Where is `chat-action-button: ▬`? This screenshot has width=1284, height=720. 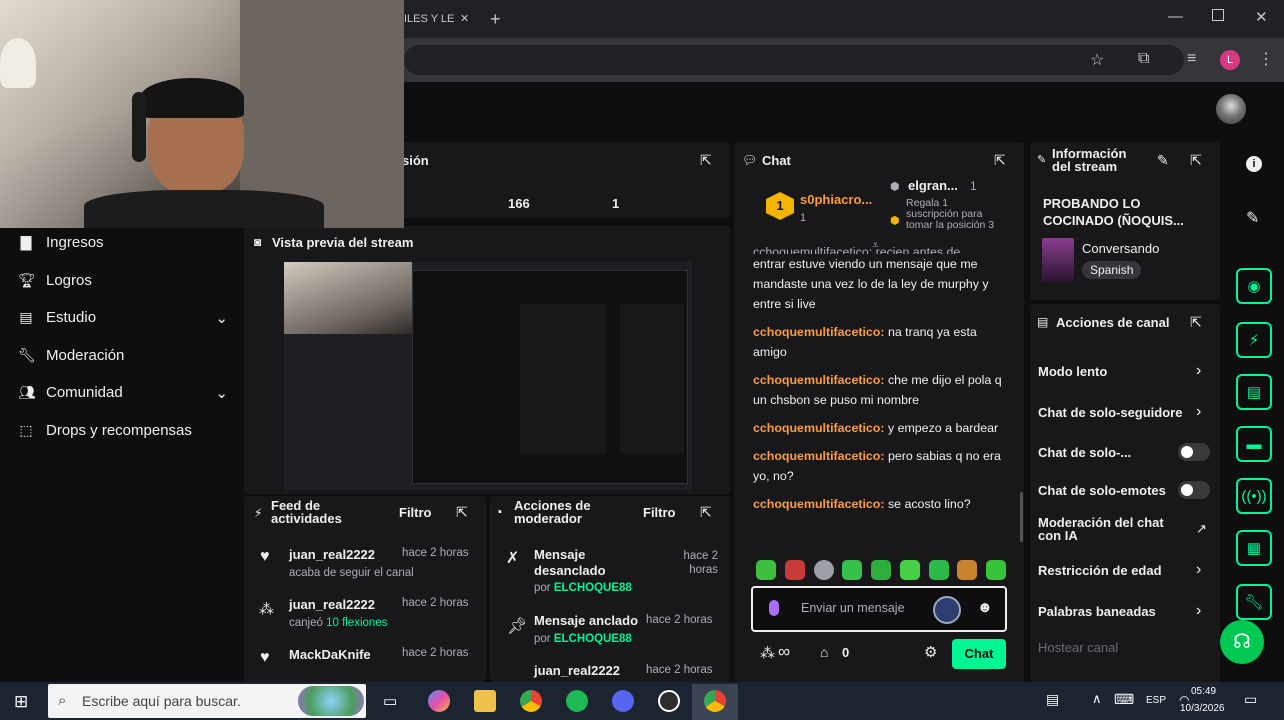
chat-action-button: ▬ is located at coordinates (1254, 444).